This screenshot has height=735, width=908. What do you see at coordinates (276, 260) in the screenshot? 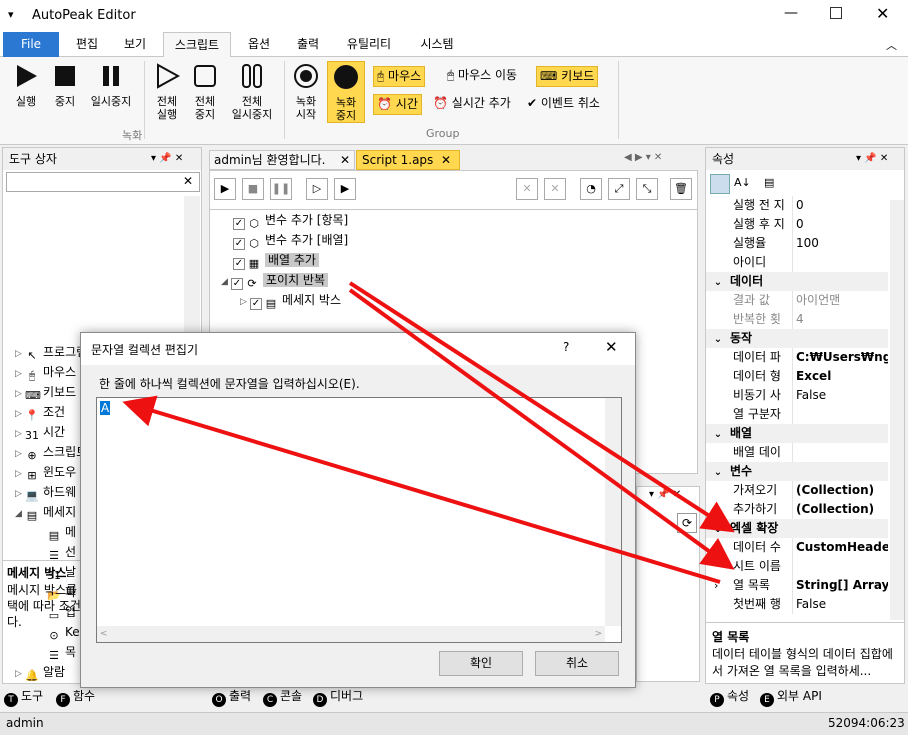
I see `script-node: ✓ ▦ 배열 추가` at bounding box center [276, 260].